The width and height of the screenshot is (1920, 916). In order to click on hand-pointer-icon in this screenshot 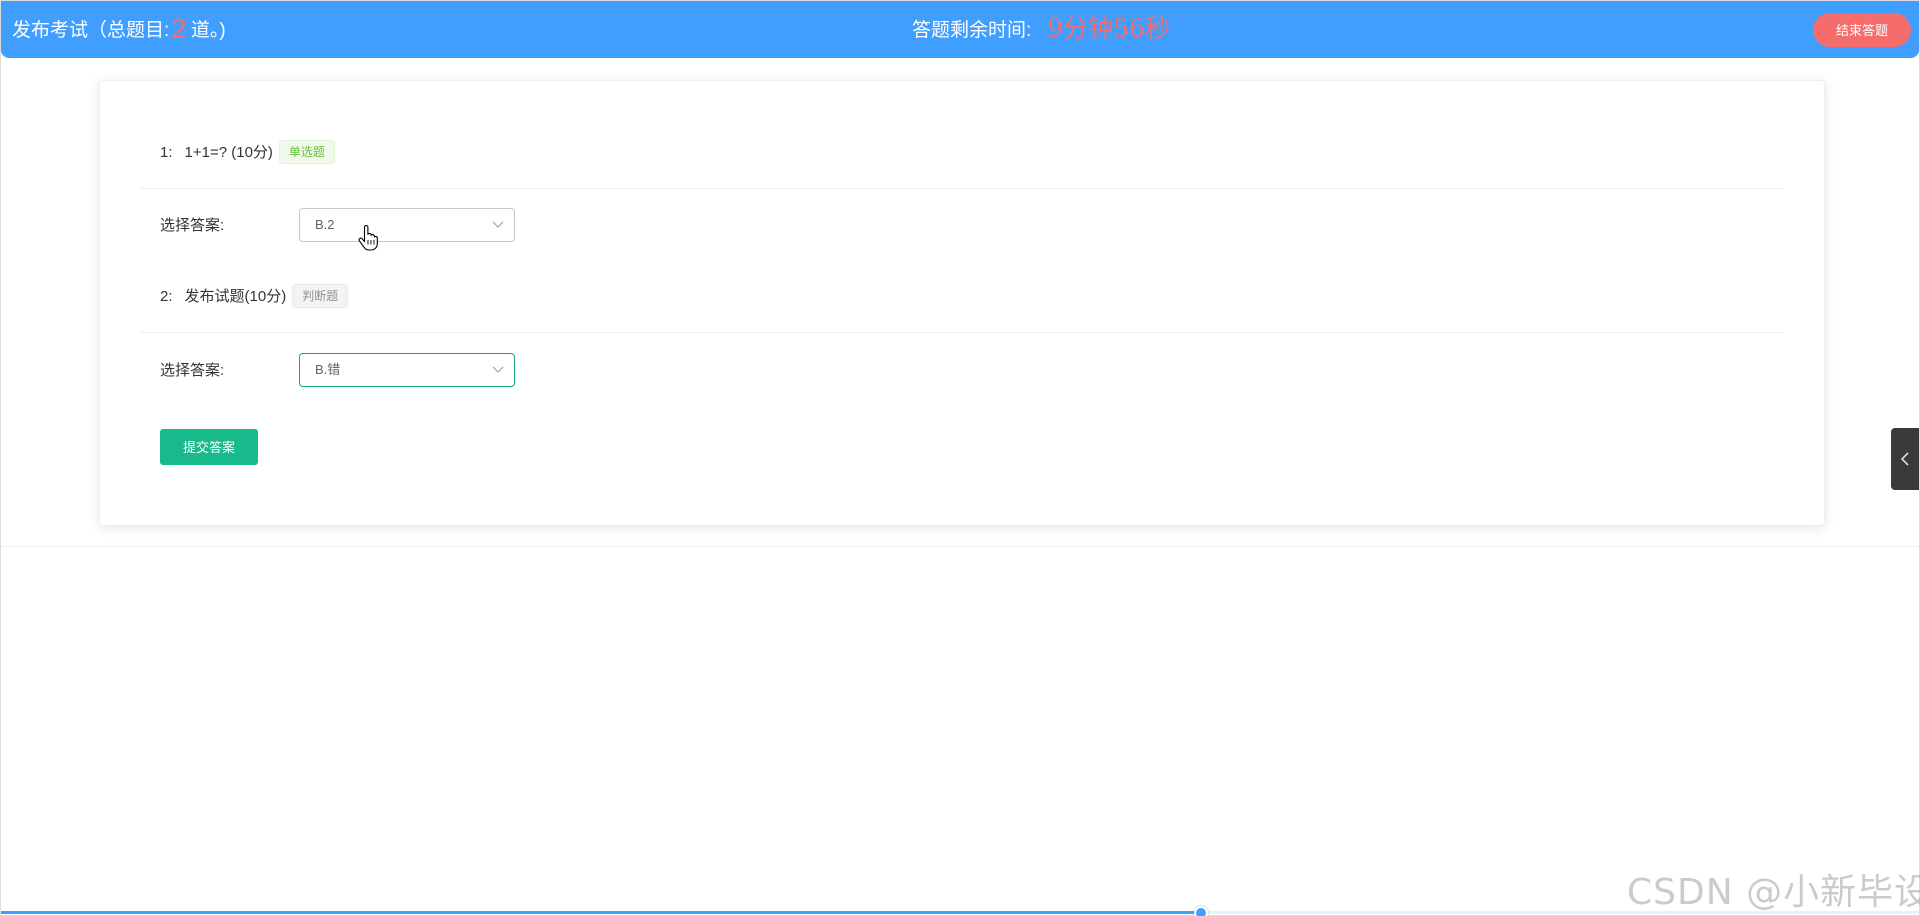, I will do `click(368, 238)`.